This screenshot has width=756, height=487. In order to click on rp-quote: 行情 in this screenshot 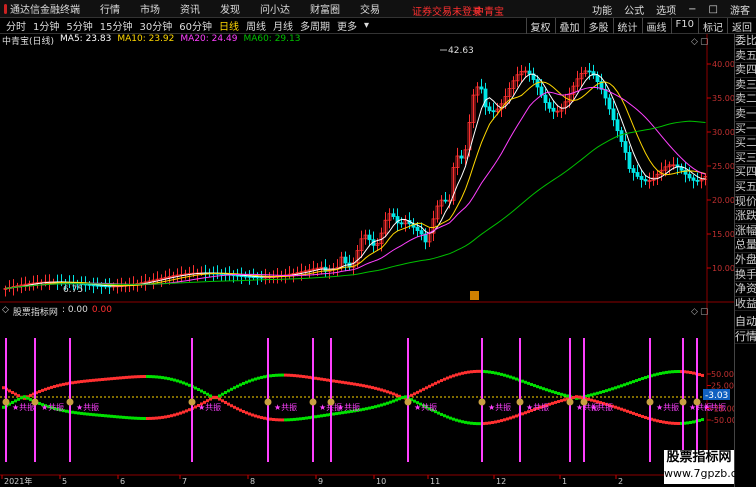, I will do `click(745, 337)`.